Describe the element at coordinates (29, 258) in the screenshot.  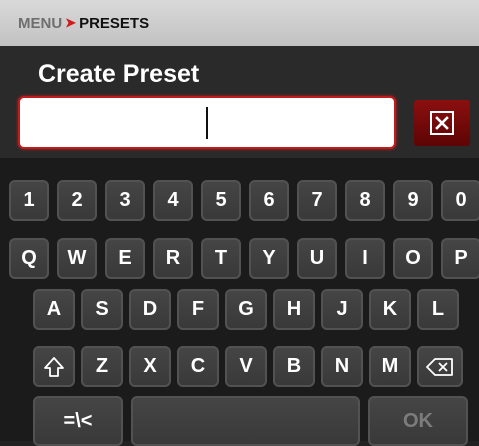
I see `key-q: Q` at that location.